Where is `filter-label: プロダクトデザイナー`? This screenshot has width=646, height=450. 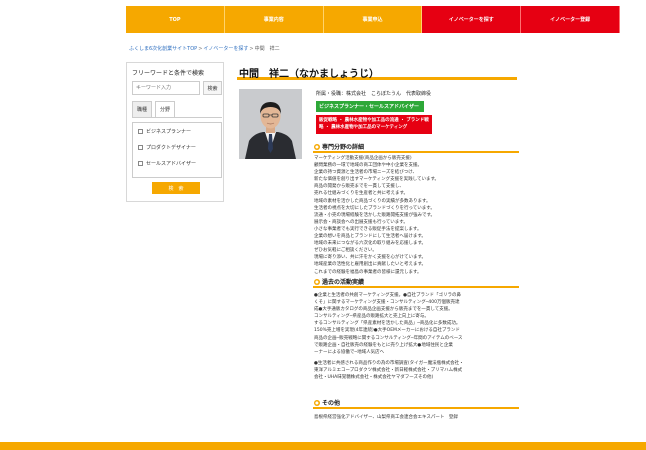 filter-label: プロダクトデザイナー is located at coordinates (171, 148).